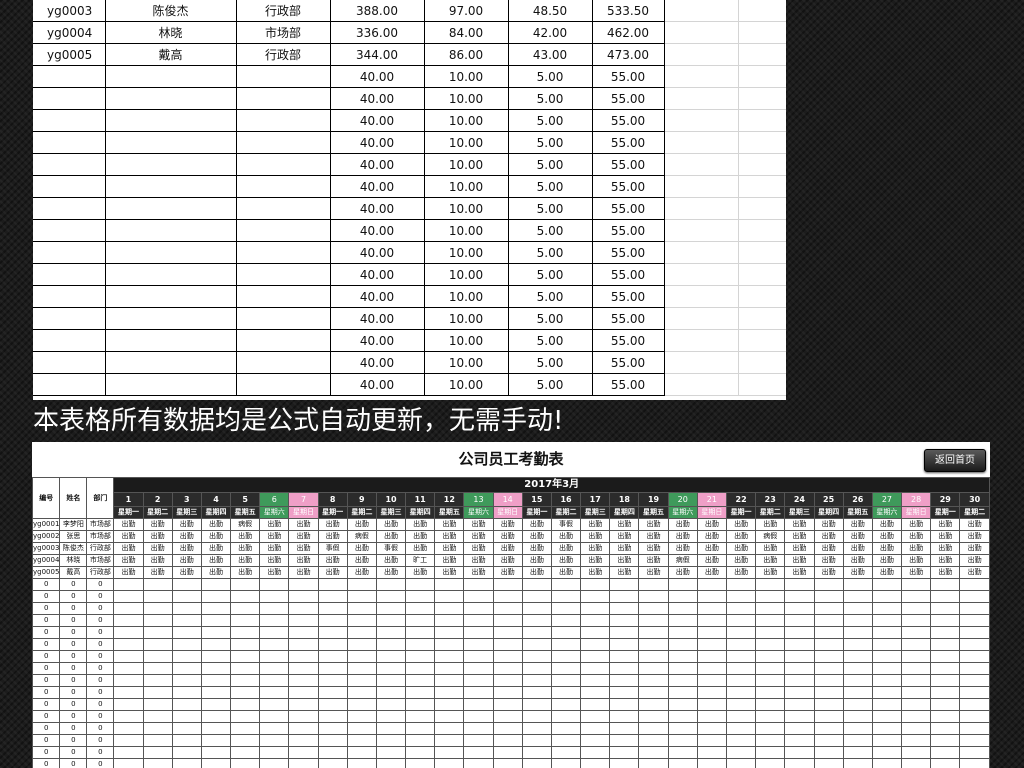 The height and width of the screenshot is (768, 1024). Describe the element at coordinates (283, 11) in the screenshot. I see `table-cell: 行政部` at that location.